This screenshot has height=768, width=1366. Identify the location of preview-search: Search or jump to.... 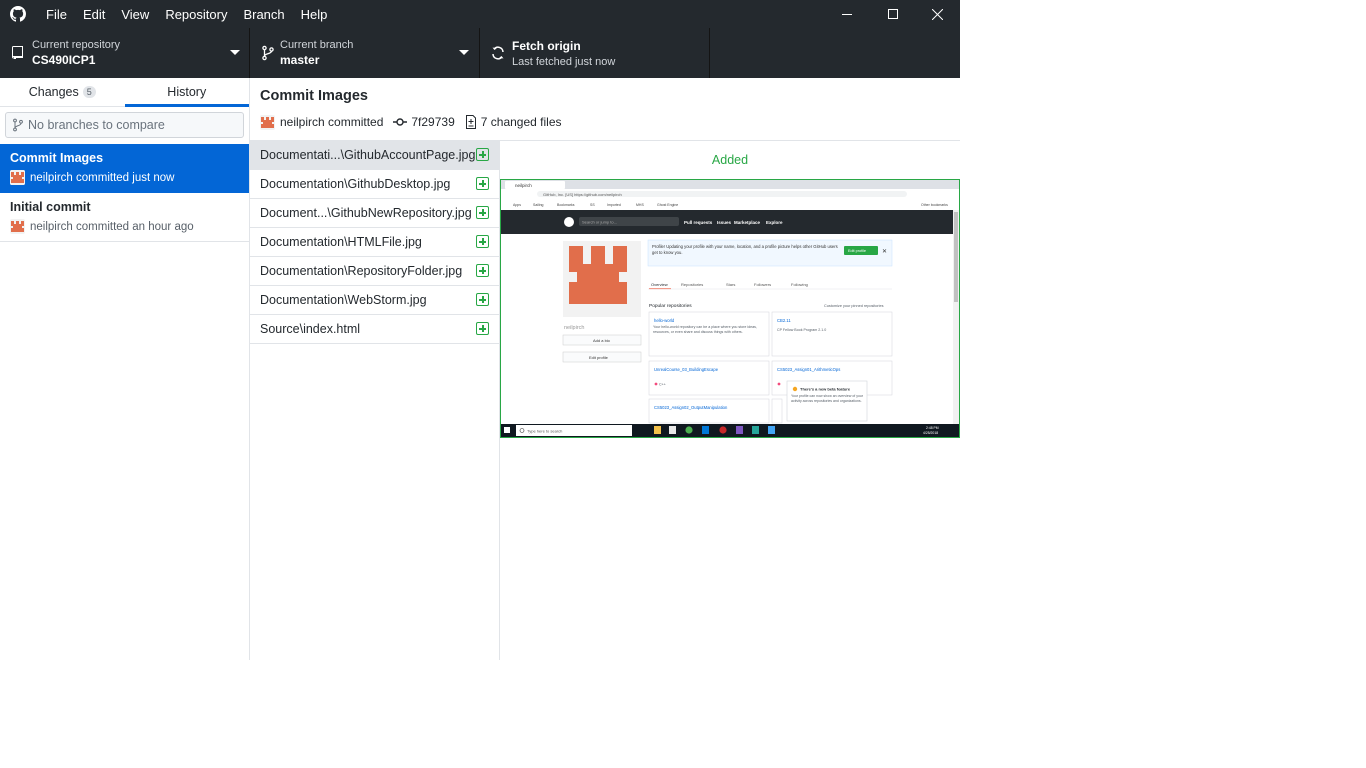
(599, 222).